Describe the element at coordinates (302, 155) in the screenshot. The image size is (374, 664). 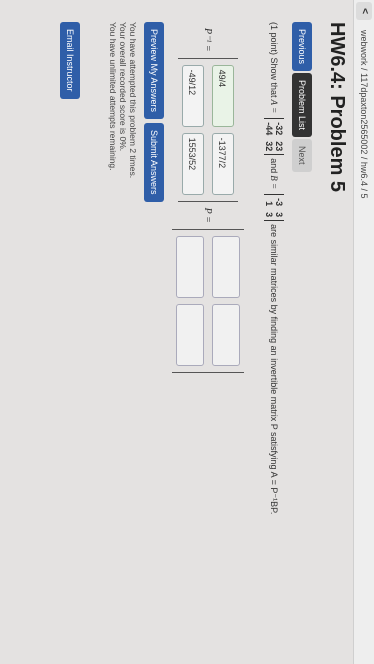
I see `next-button: Next` at that location.